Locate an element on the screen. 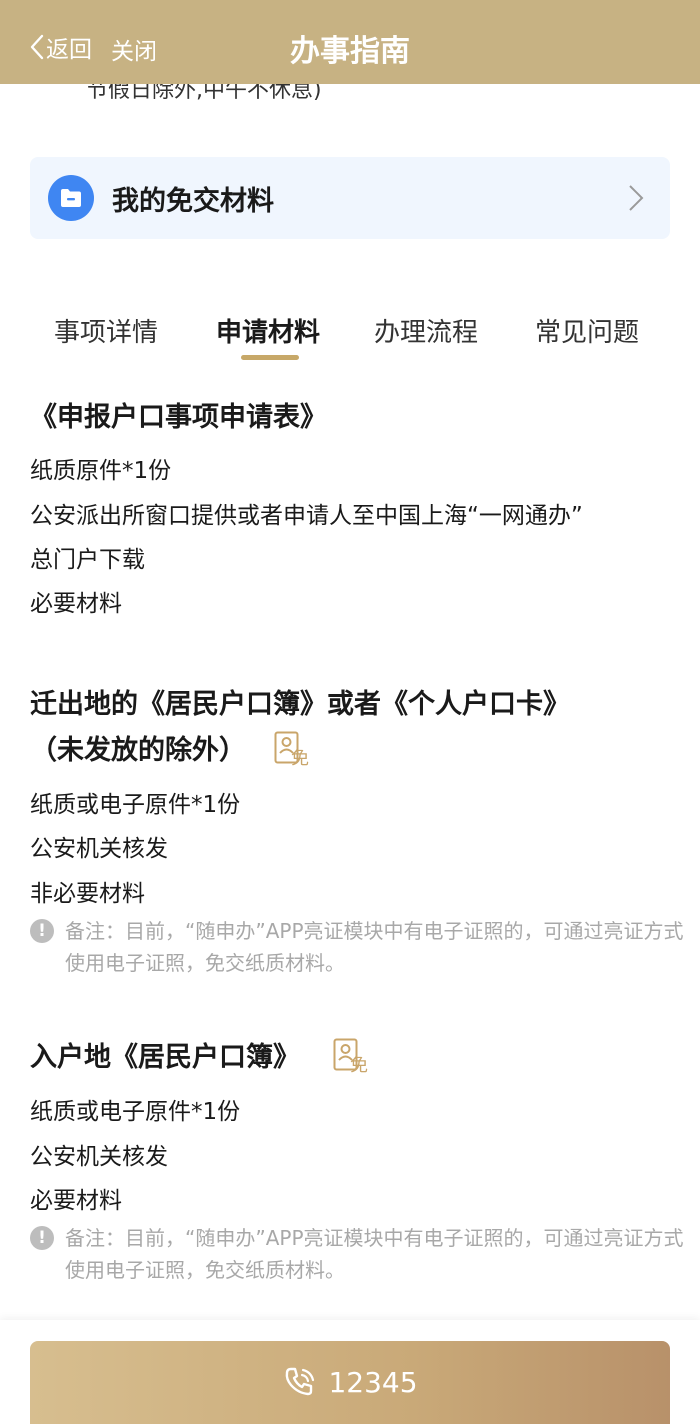 The image size is (700, 1424). phone-icon is located at coordinates (300, 1381).